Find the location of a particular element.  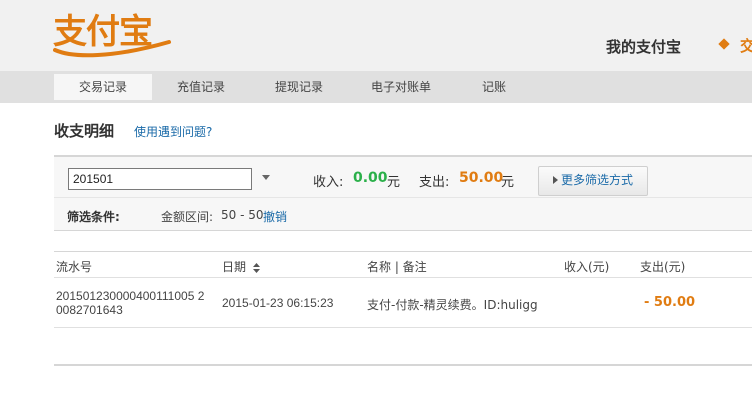

serial-line-1: 201501230000400111005 2 is located at coordinates (130, 296).